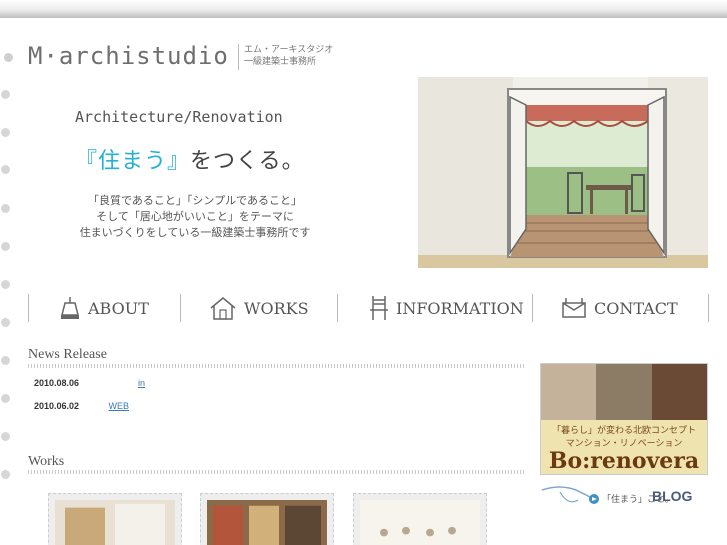  Describe the element at coordinates (247, 161) in the screenshot. I see `headline-rest: をつくる。` at that location.